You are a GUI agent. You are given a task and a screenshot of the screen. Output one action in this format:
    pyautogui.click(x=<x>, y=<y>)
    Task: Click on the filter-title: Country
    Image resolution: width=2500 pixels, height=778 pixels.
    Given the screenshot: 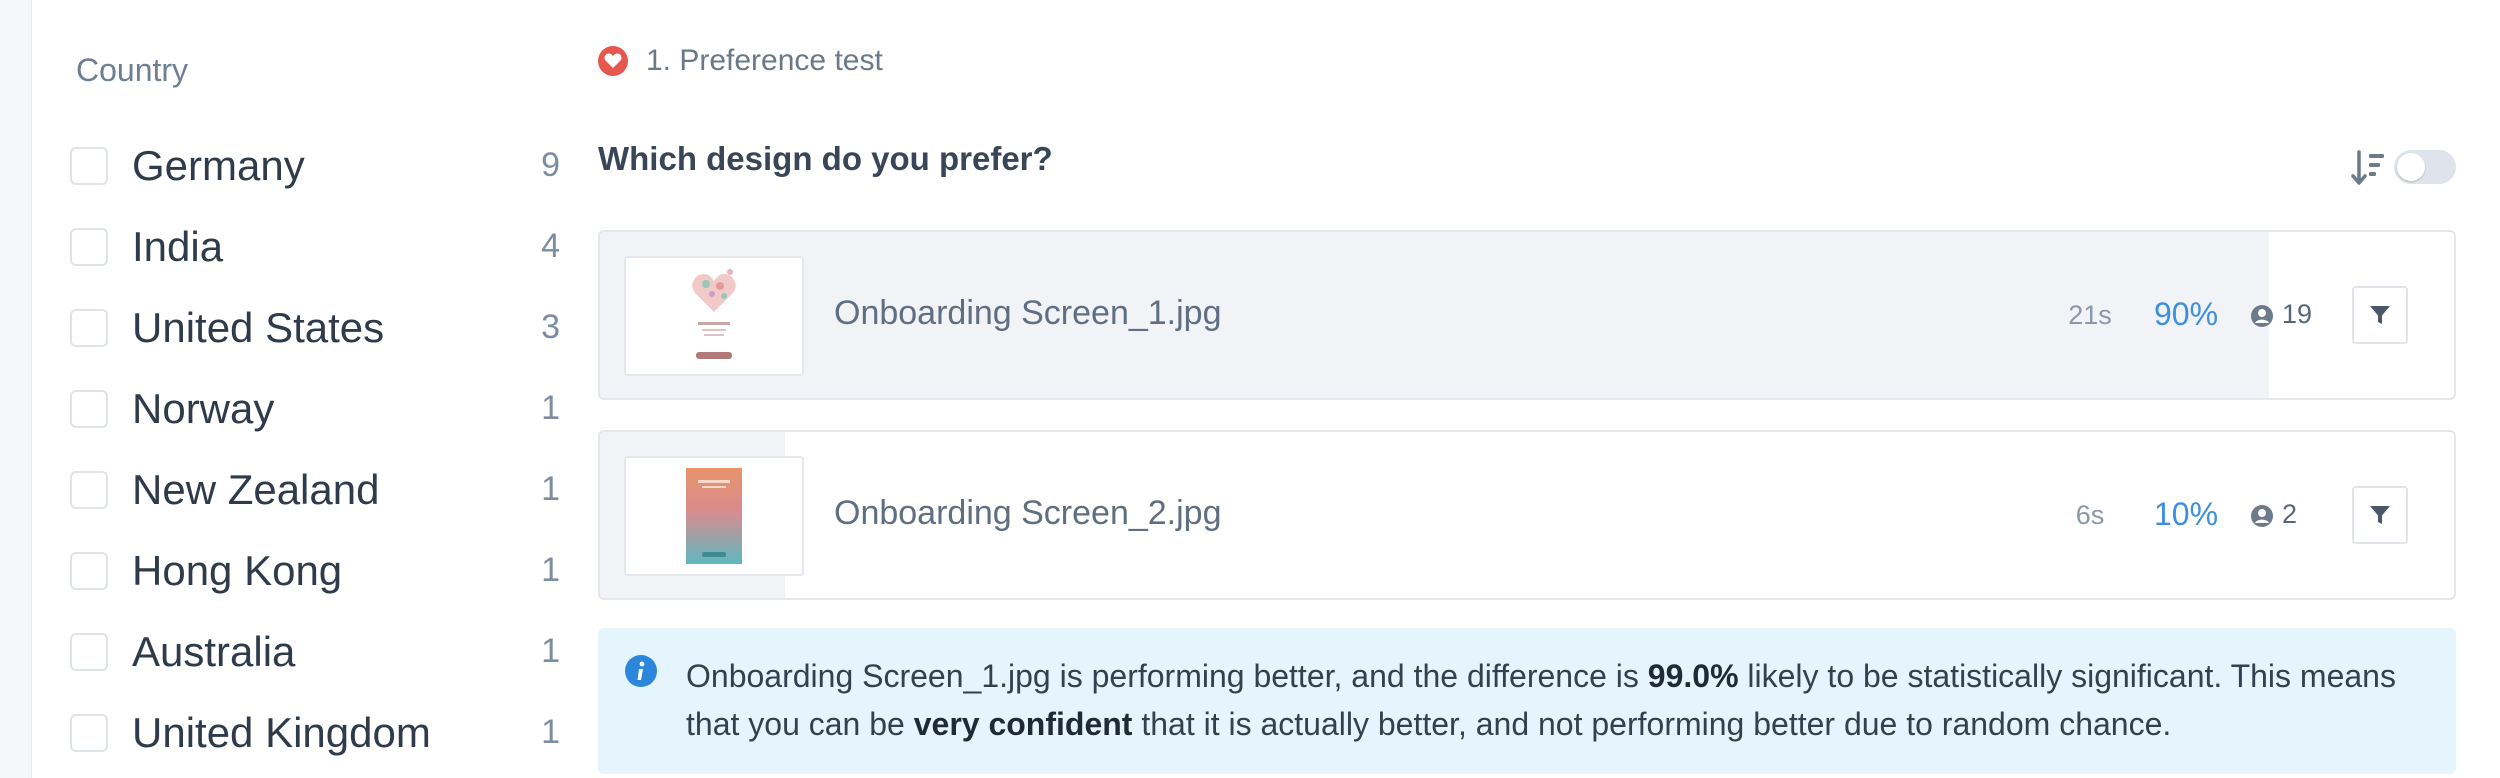 What is the action you would take?
    pyautogui.click(x=132, y=70)
    